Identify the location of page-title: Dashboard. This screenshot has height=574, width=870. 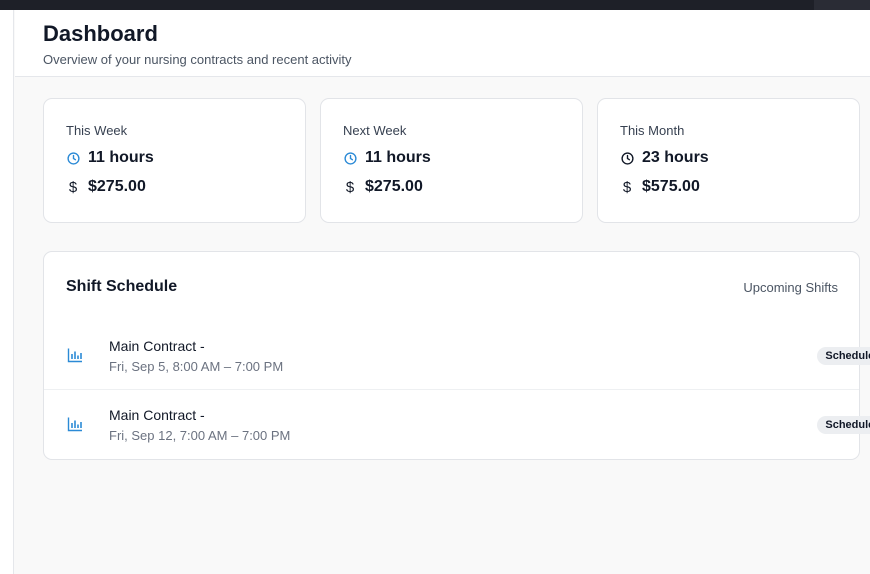
(100, 33).